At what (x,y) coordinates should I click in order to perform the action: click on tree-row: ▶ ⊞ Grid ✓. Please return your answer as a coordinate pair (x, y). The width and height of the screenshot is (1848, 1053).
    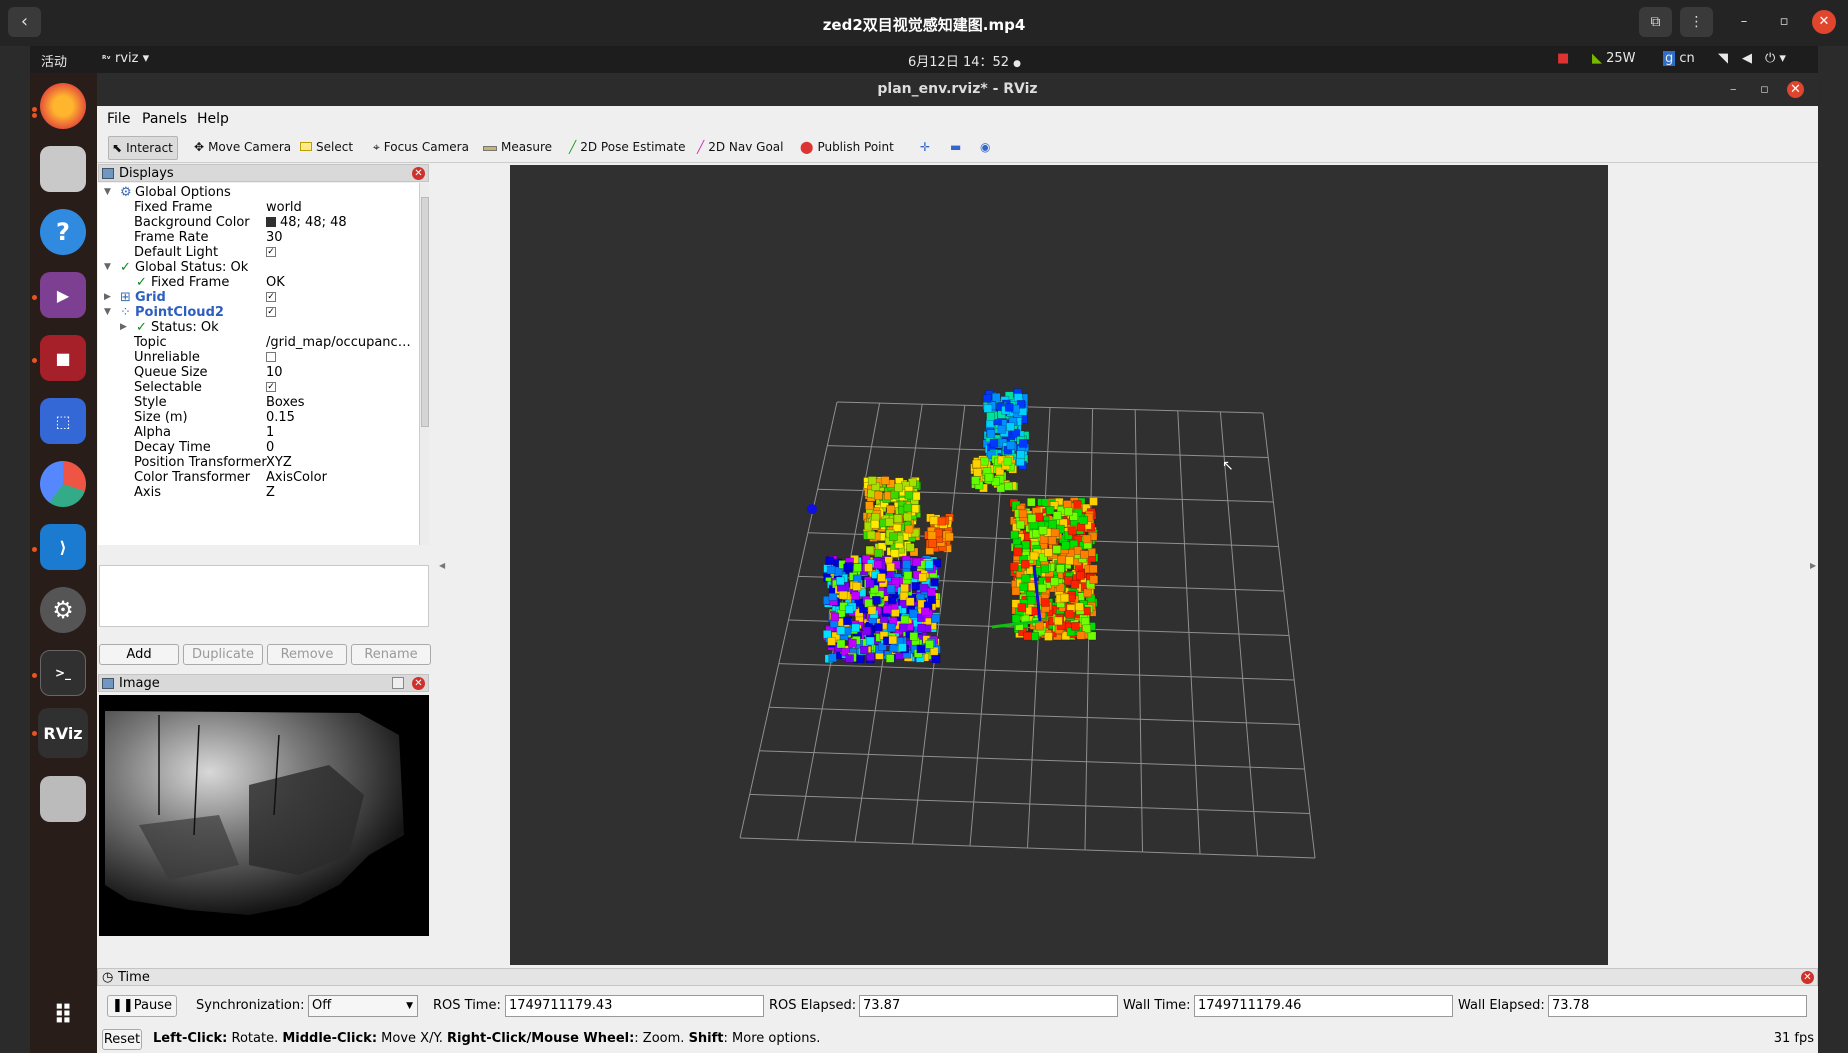
    Looking at the image, I should click on (258, 297).